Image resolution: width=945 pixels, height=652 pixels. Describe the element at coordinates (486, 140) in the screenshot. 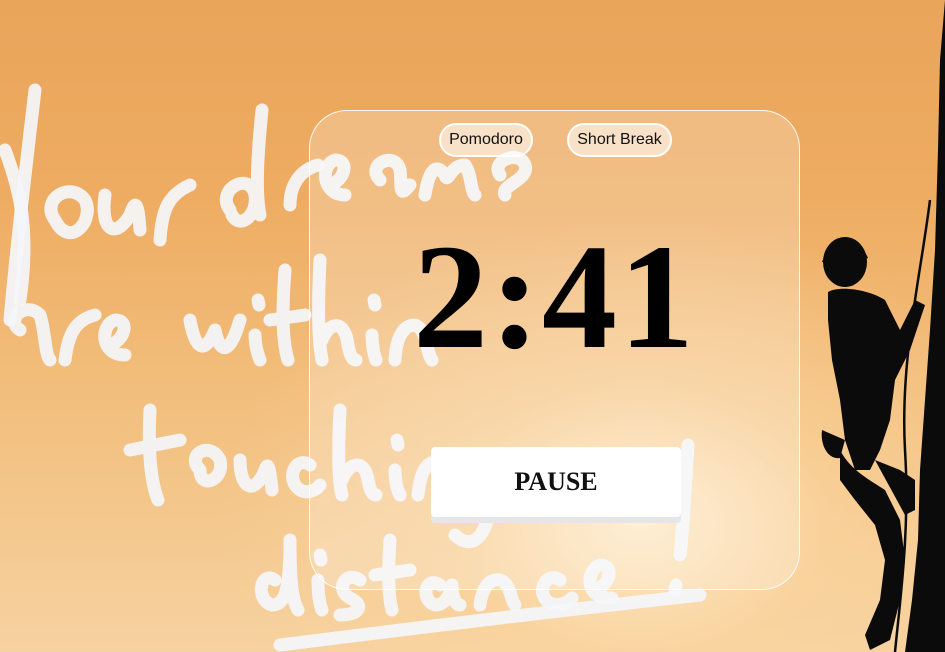

I see `tab-pomodoro: Pomodoro` at that location.